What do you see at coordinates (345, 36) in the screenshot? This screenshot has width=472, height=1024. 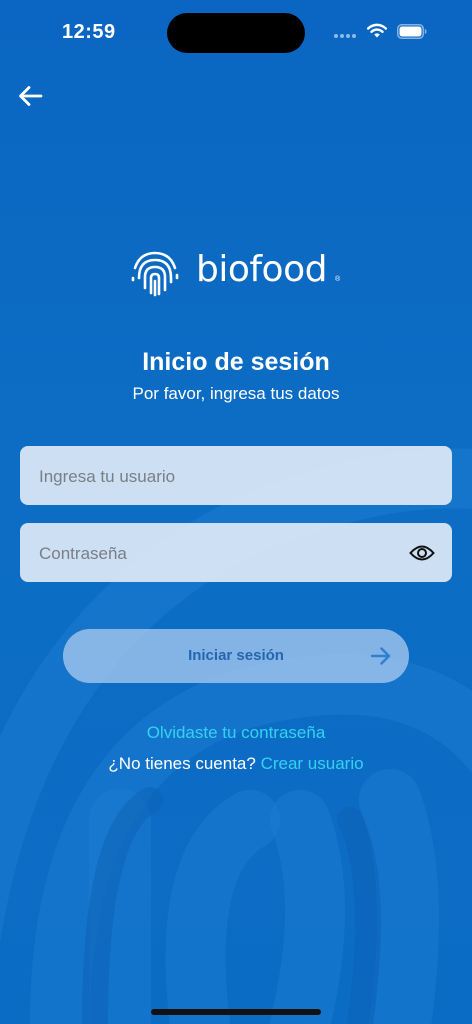 I see `cellular-signal-icon` at bounding box center [345, 36].